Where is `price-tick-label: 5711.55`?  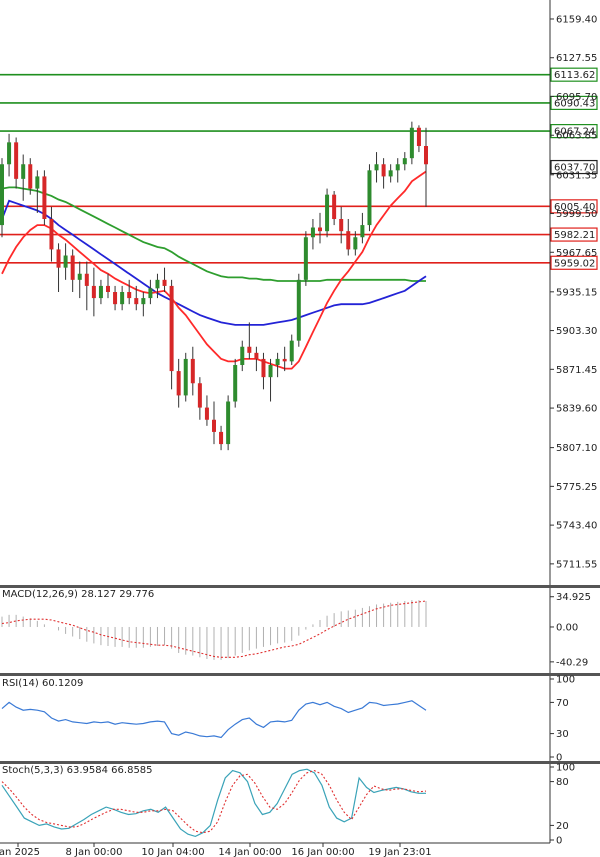 price-tick-label: 5711.55 is located at coordinates (576, 564).